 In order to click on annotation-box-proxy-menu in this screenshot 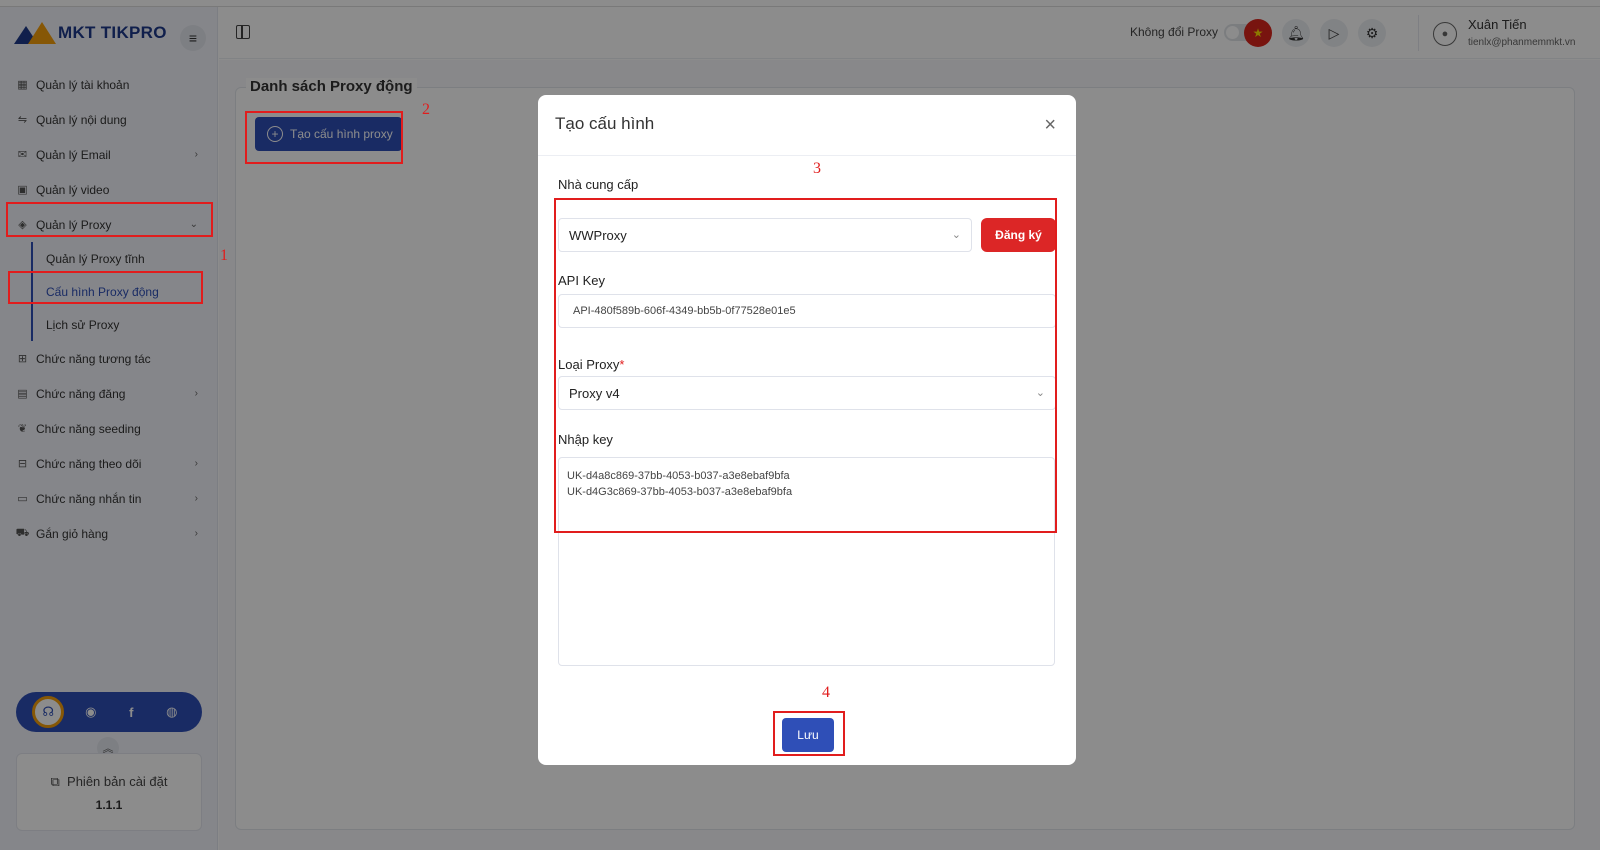, I will do `click(109, 219)`.